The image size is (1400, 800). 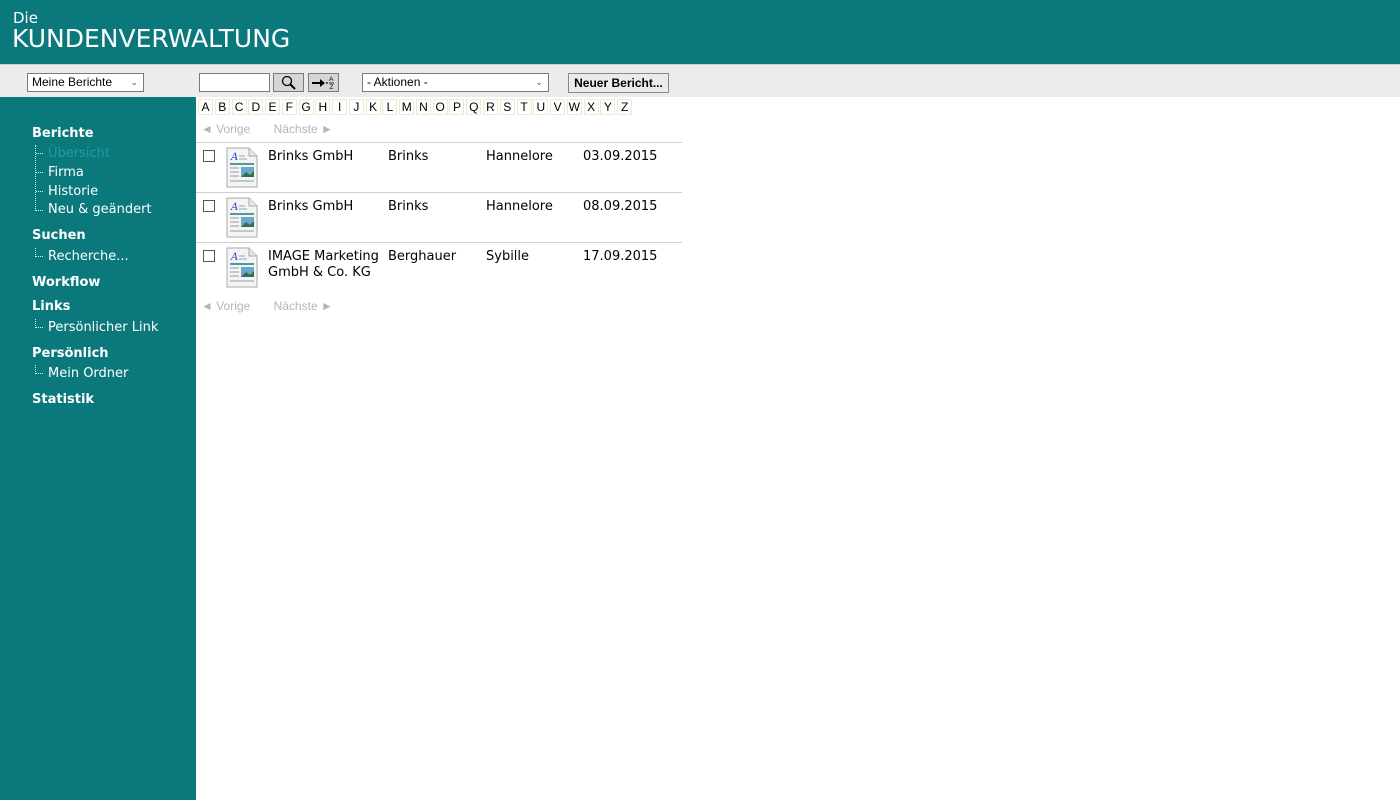 What do you see at coordinates (73, 191) in the screenshot?
I see `nav-item-historie: Historie` at bounding box center [73, 191].